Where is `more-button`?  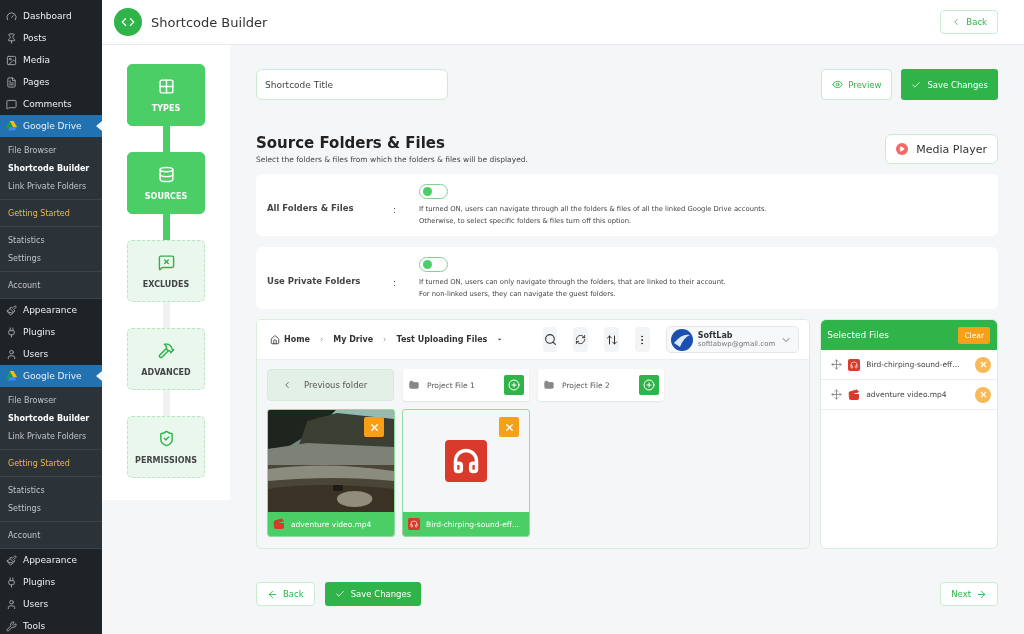 more-button is located at coordinates (642, 339).